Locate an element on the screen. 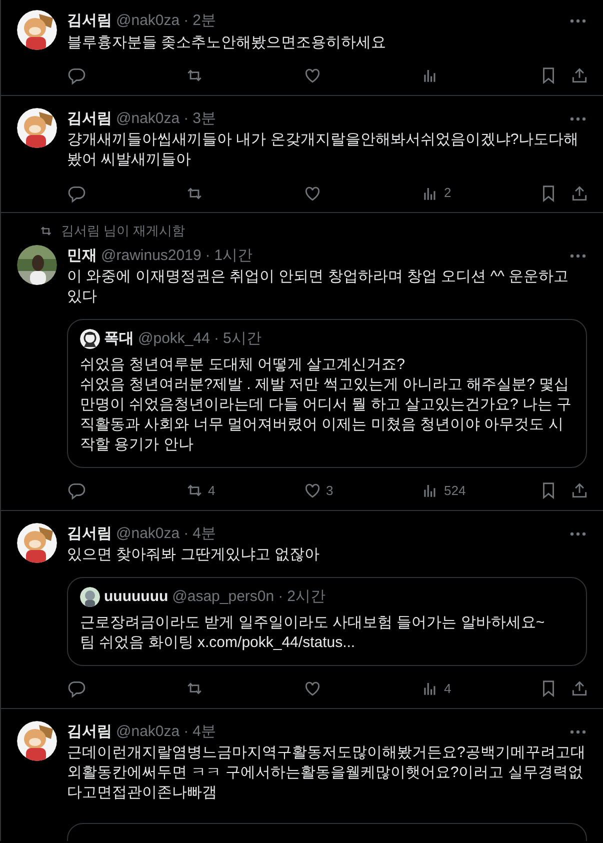  view-count: 4 is located at coordinates (448, 688).